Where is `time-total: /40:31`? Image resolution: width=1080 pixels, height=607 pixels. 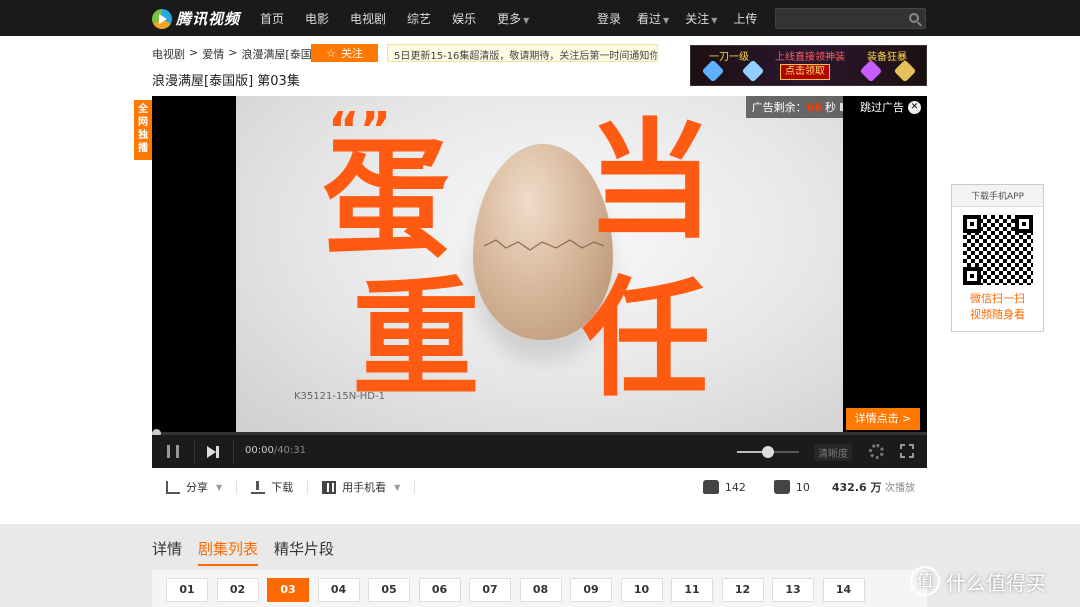 time-total: /40:31 is located at coordinates (290, 450).